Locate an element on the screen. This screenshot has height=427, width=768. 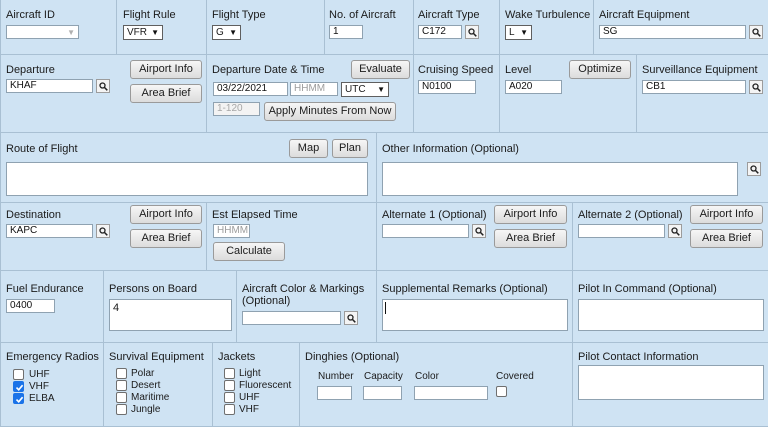
wake-turbulence-cell: Wake Turbulence L ▼ is located at coordinates (547, 27).